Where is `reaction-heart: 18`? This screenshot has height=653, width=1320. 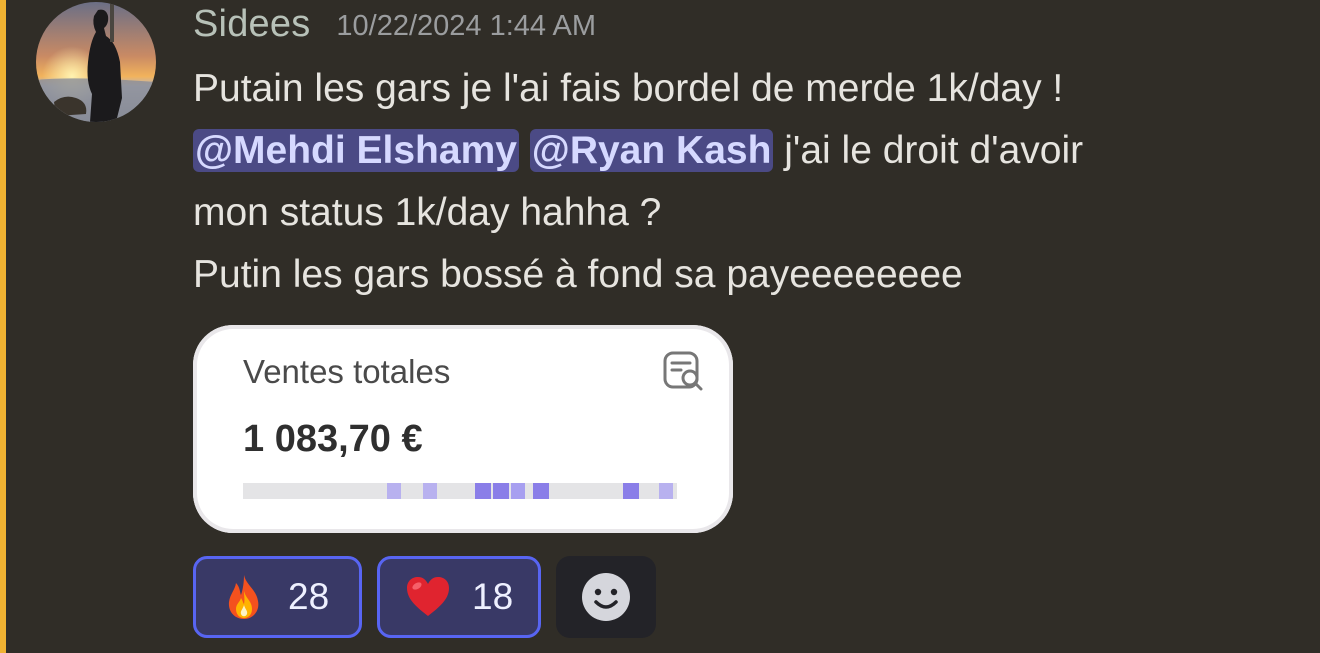
reaction-heart: 18 is located at coordinates (459, 597).